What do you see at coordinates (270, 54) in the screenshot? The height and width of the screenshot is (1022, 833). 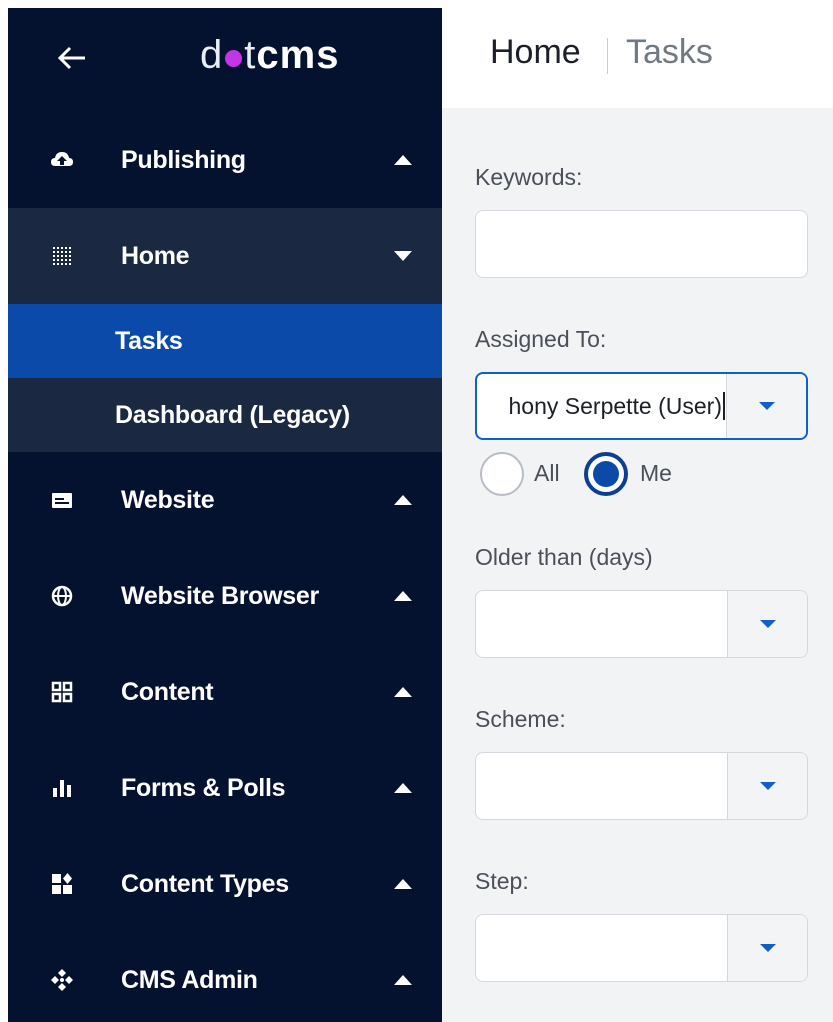 I see `dotcms-logo: d t cms` at bounding box center [270, 54].